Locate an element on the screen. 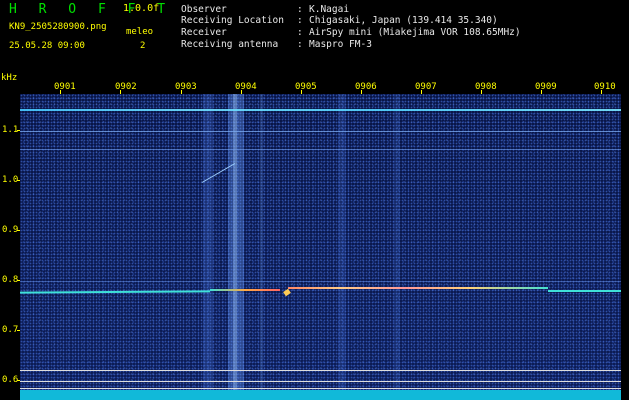 The width and height of the screenshot is (629, 400). observer-label: Observer is located at coordinates (204, 9).